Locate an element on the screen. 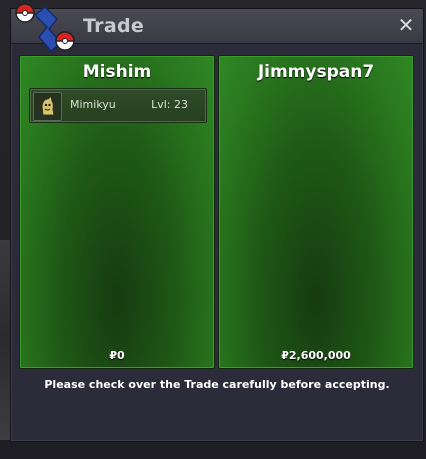 Image resolution: width=426 pixels, height=459 pixels. trader-name-partner: Jimmyspan7 is located at coordinates (316, 72).